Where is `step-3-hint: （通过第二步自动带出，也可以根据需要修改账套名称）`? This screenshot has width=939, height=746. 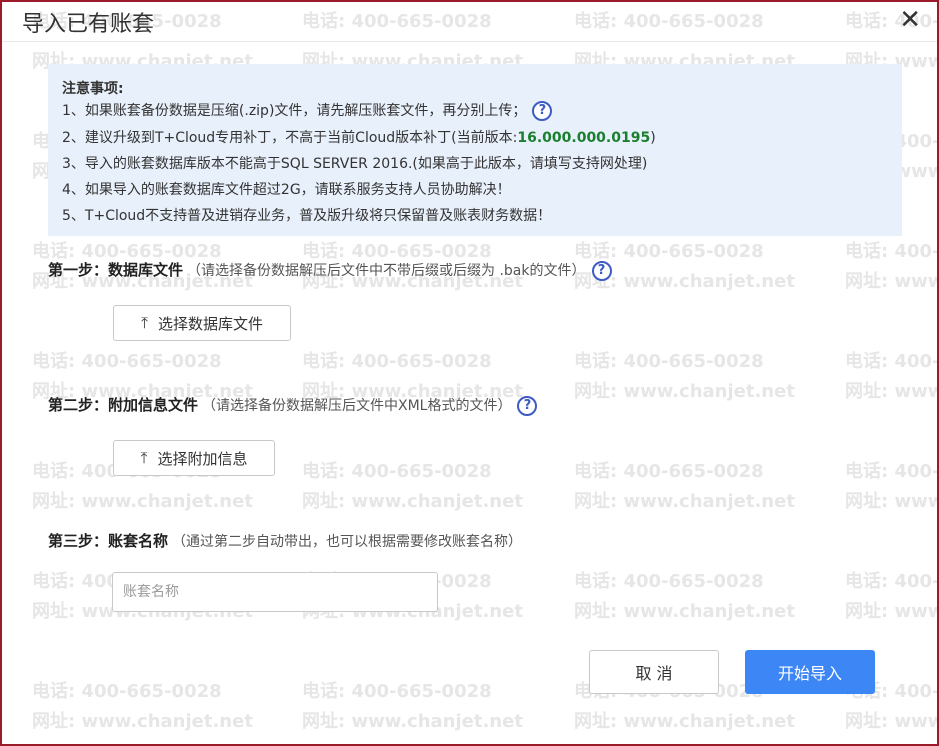
step-3-hint: （通过第二步自动带出，也可以根据需要修改账套名称） is located at coordinates (347, 542).